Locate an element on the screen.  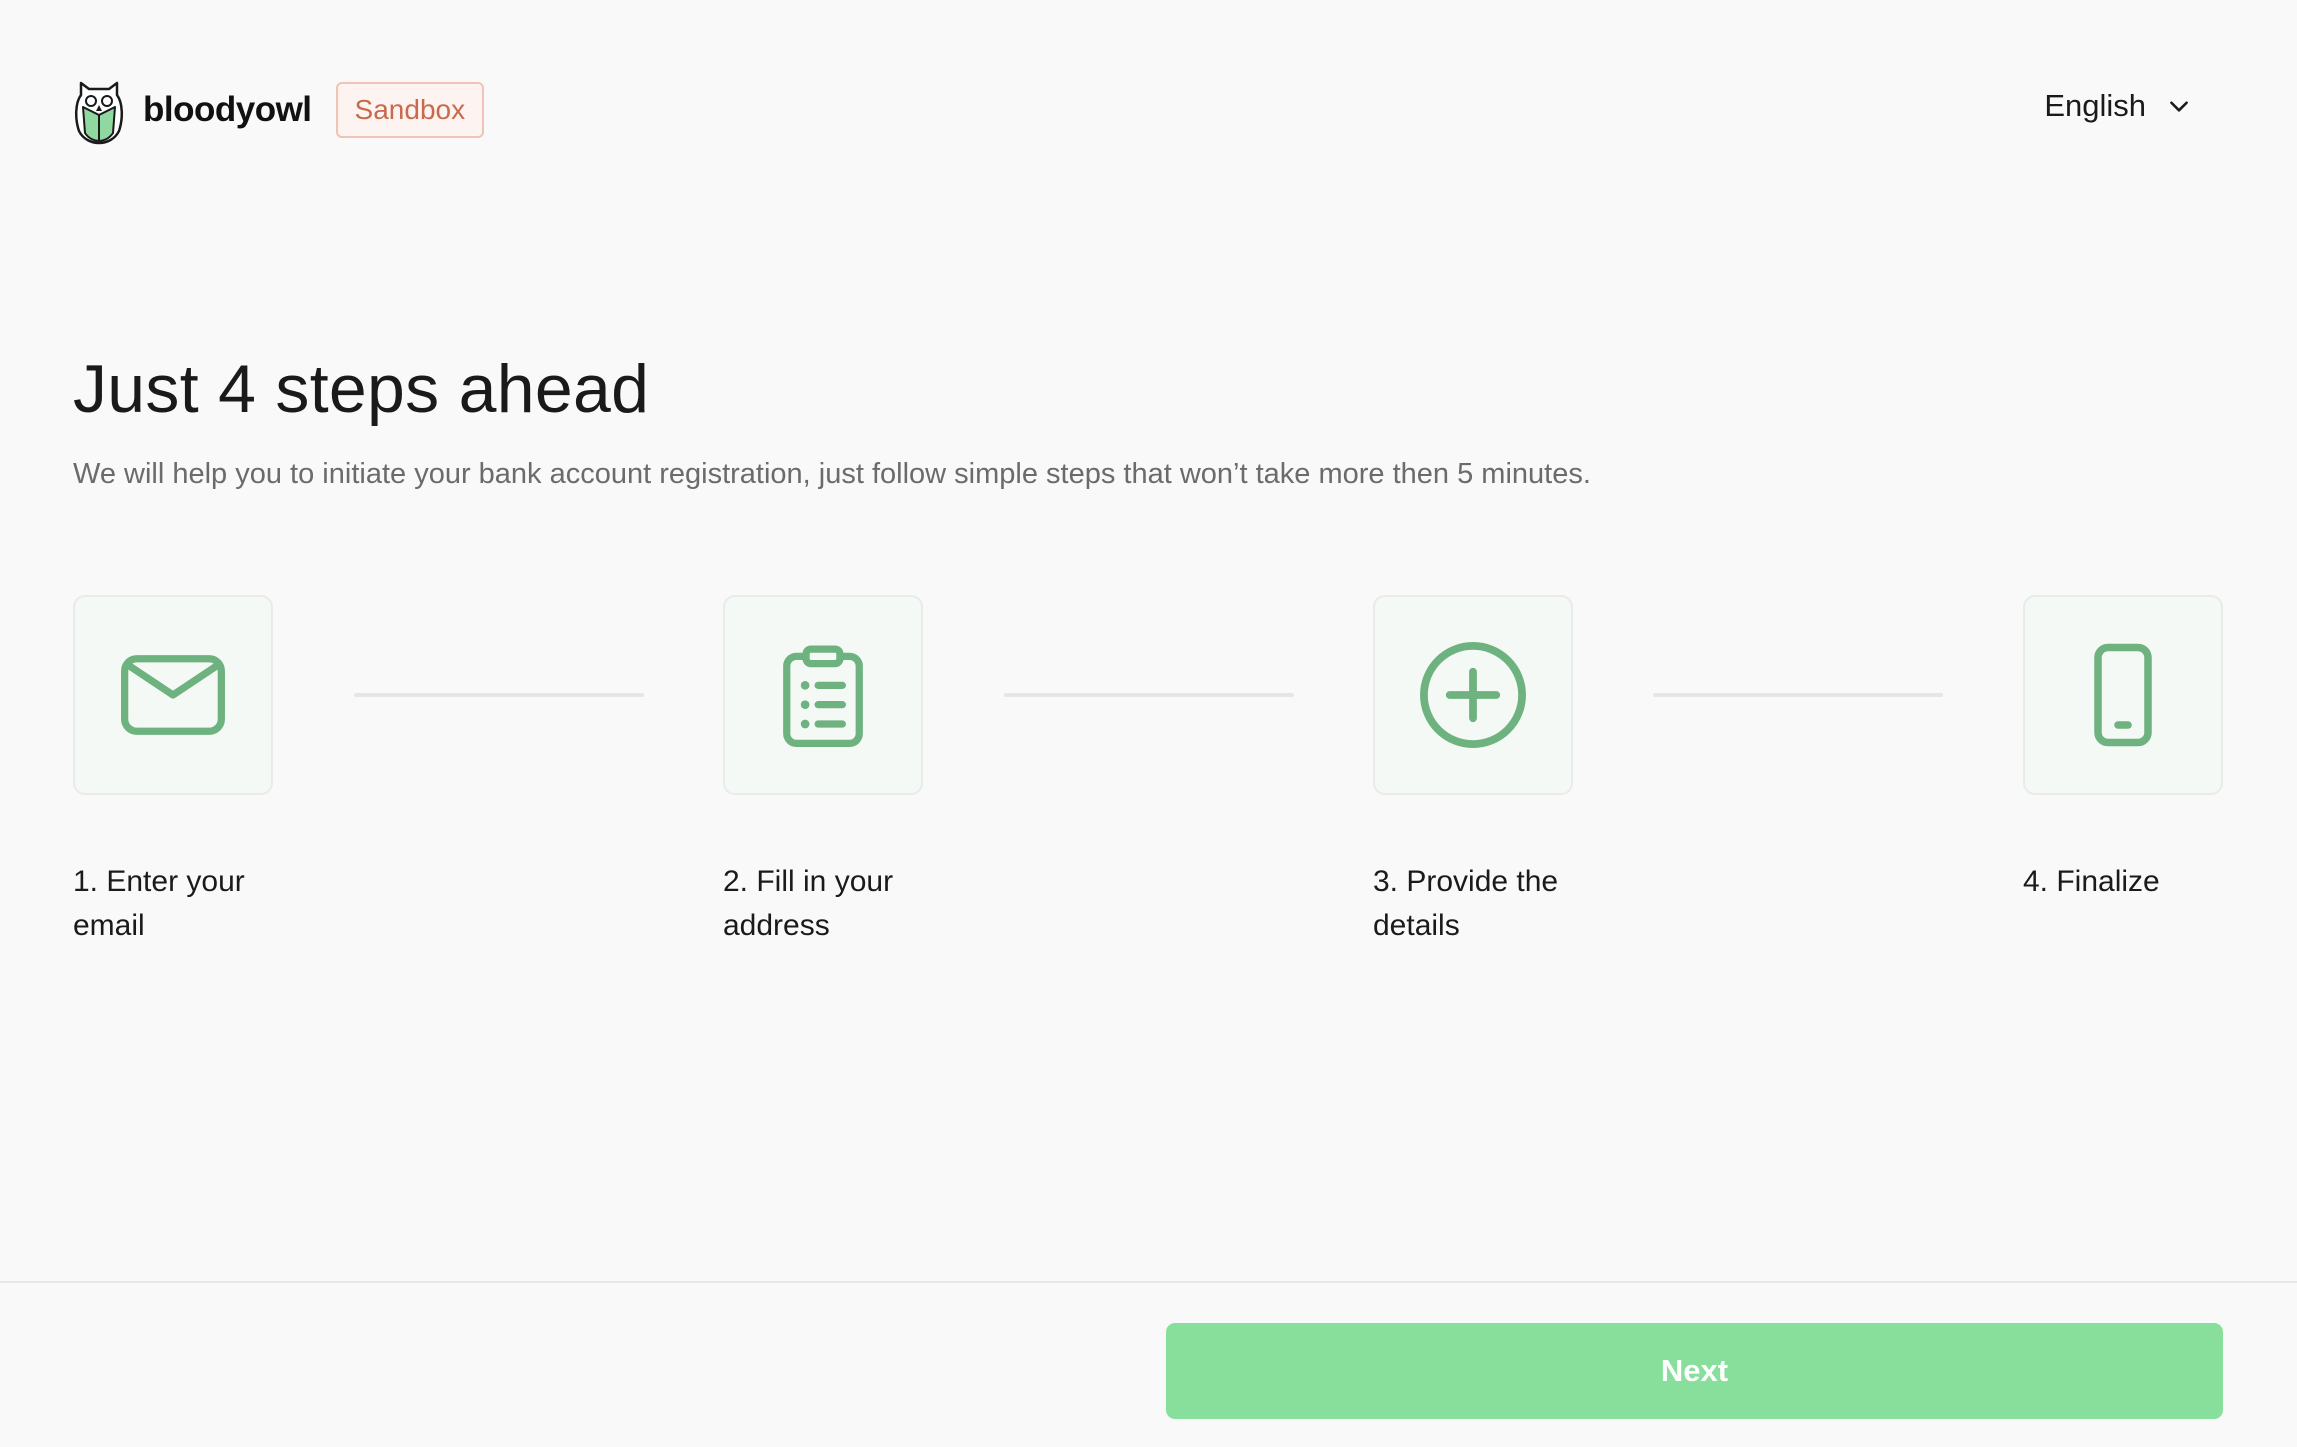
step-label: 2. Fill in your address is located at coordinates (808, 903).